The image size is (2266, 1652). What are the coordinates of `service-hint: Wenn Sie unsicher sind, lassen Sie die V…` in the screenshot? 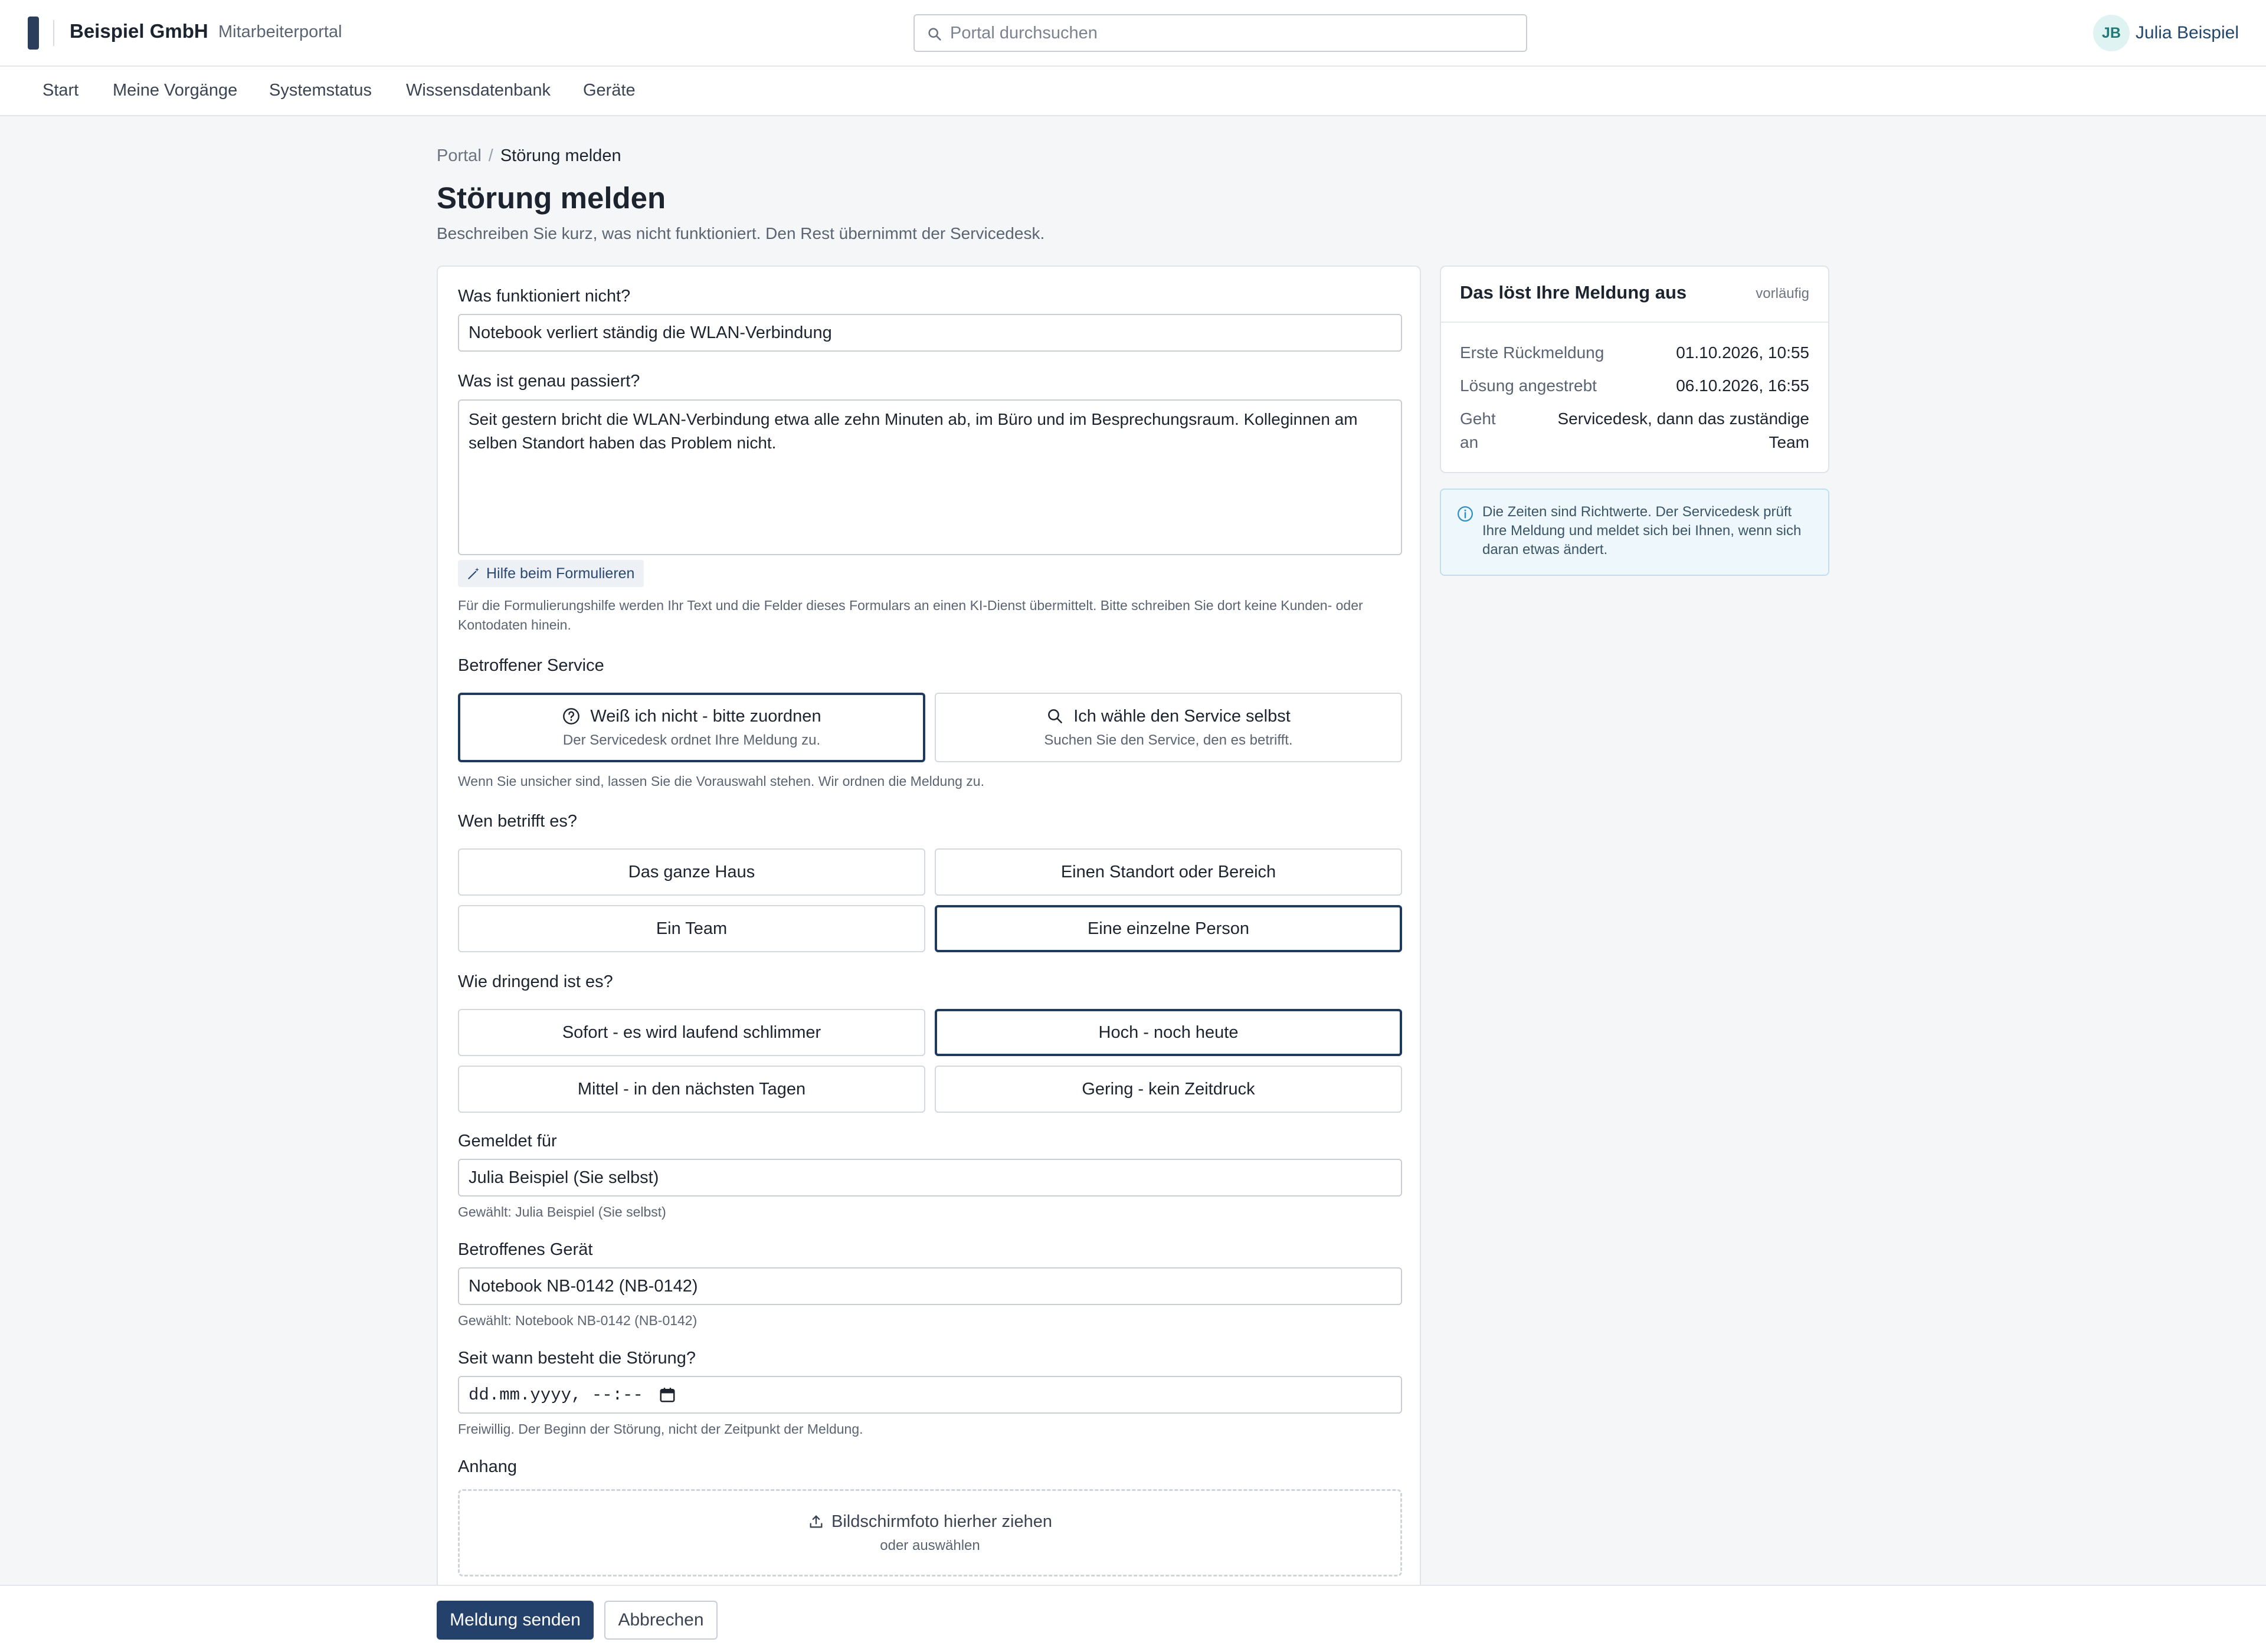 It's located at (721, 781).